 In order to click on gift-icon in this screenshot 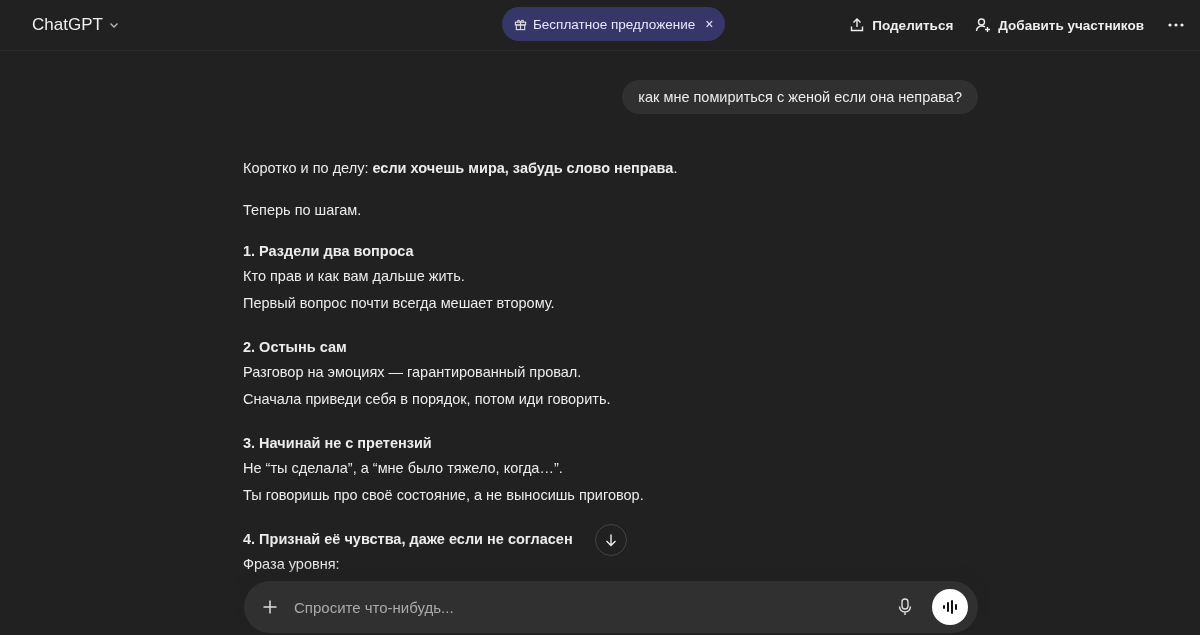, I will do `click(520, 24)`.